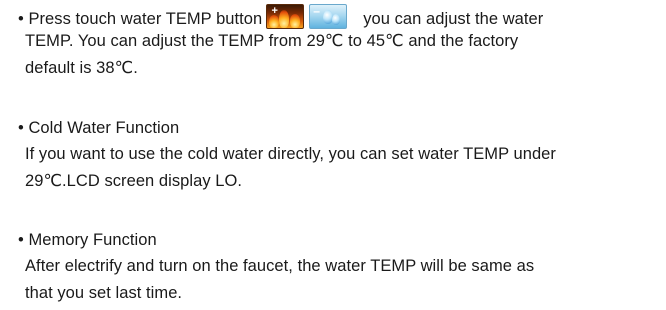  I want to click on temp-adjust-line-3: default is 38℃., so click(81, 68).